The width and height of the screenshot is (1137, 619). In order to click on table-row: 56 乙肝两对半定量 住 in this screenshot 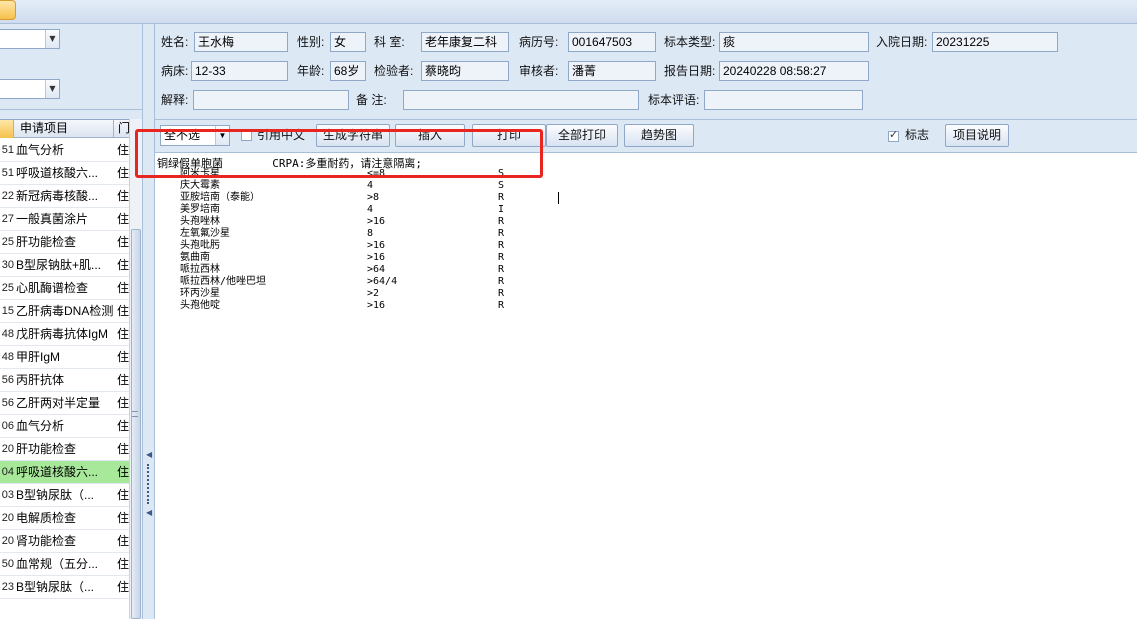, I will do `click(64, 403)`.